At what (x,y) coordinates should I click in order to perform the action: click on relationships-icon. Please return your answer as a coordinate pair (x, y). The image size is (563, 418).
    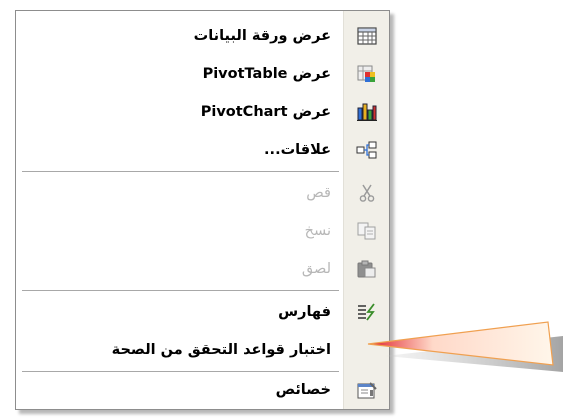
    Looking at the image, I should click on (367, 150).